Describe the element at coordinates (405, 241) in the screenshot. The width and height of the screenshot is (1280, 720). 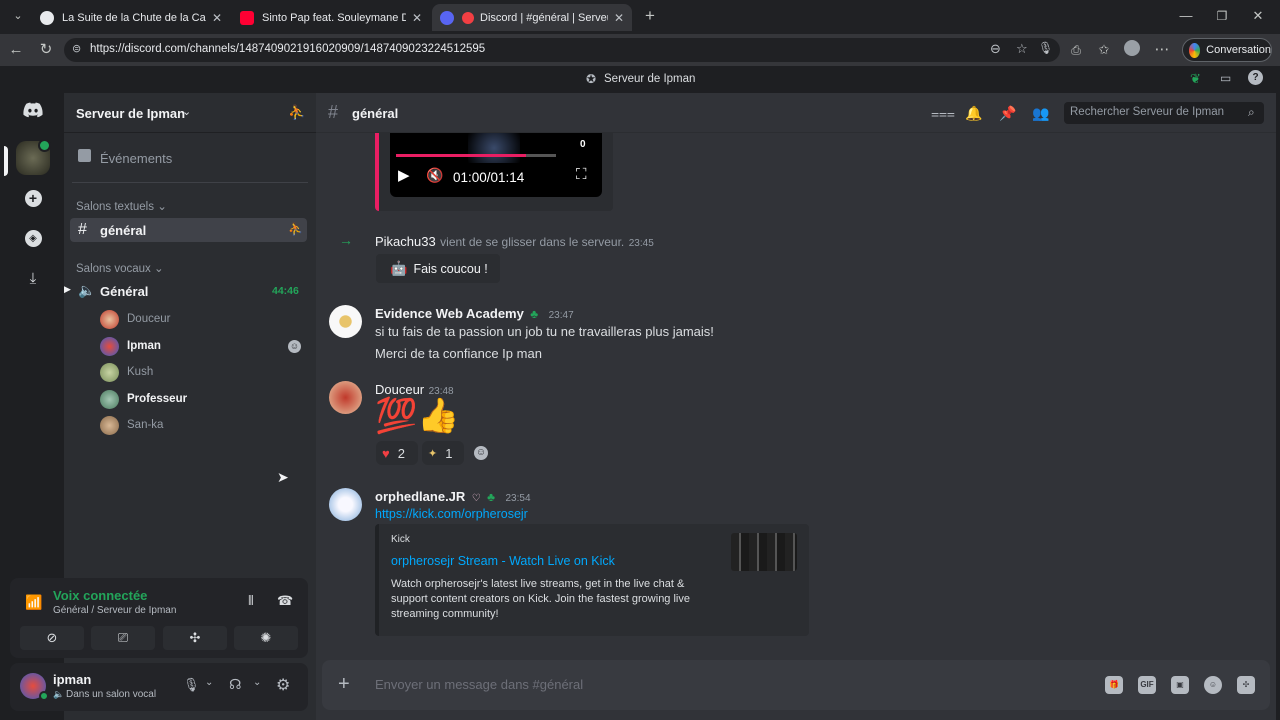
I see `join-username: Pikachu33` at that location.